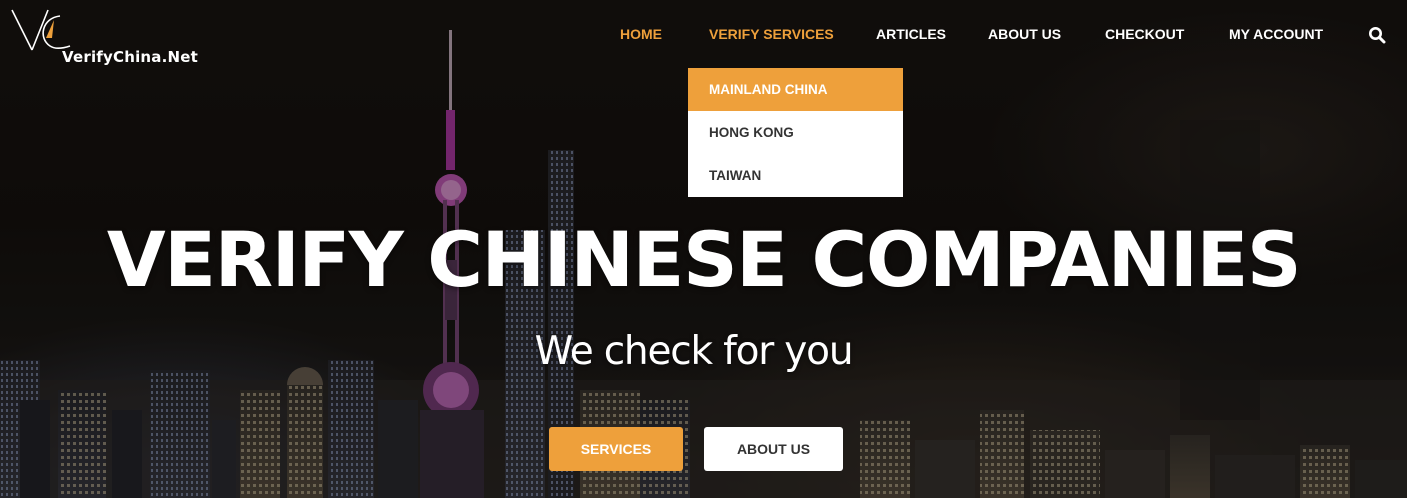 This screenshot has width=1407, height=498. I want to click on services-button: SERVICES, so click(616, 449).